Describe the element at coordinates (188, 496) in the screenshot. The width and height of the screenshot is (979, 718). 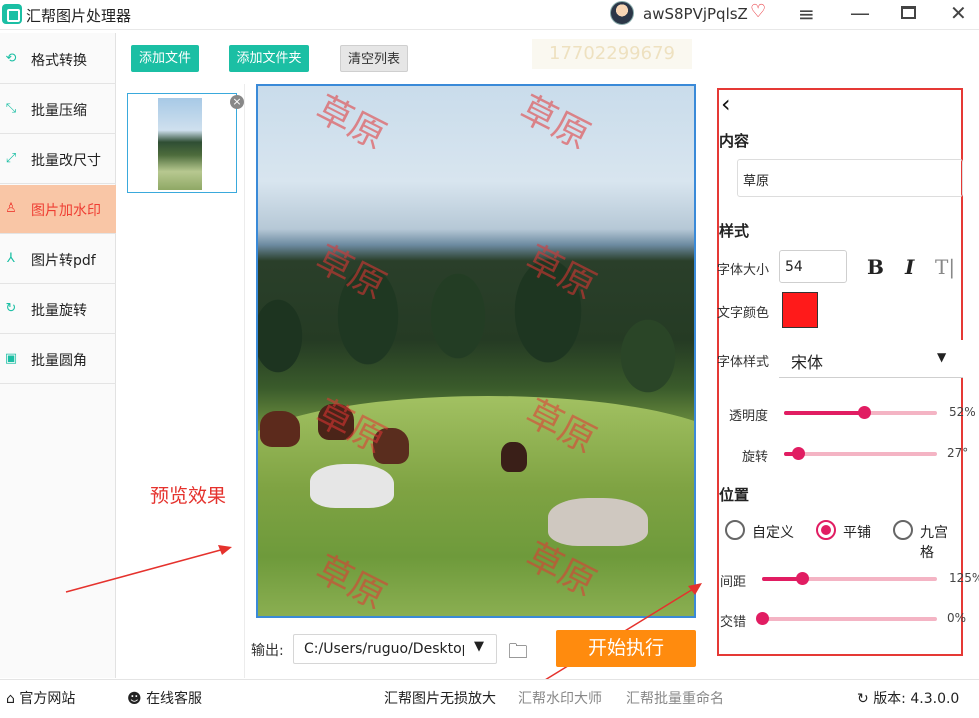
I see `annotation-label: 预览效果` at that location.